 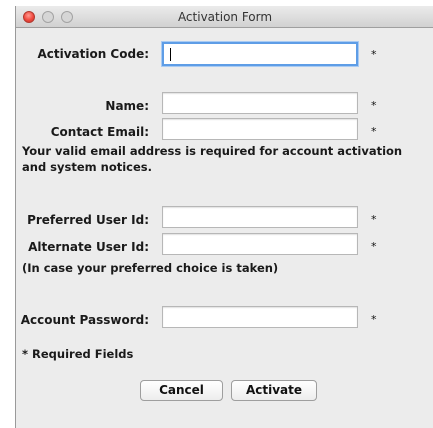 I want to click on alternate-user-id-label: Alternate User Id:, so click(x=88, y=247).